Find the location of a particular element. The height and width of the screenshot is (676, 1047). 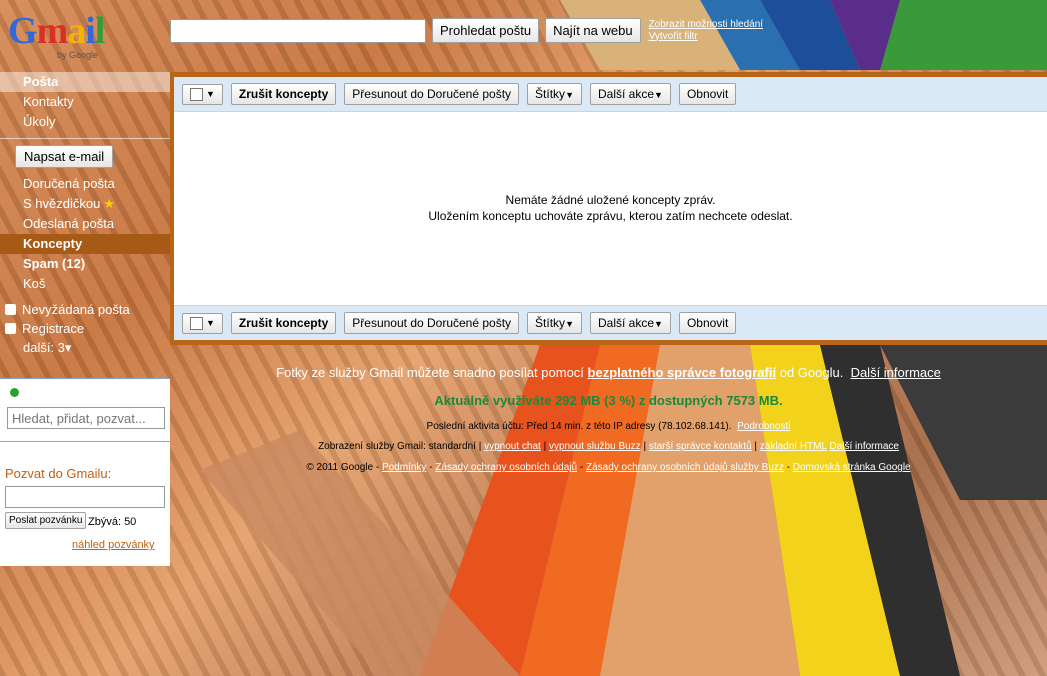

star-icon: ★ is located at coordinates (109, 203).